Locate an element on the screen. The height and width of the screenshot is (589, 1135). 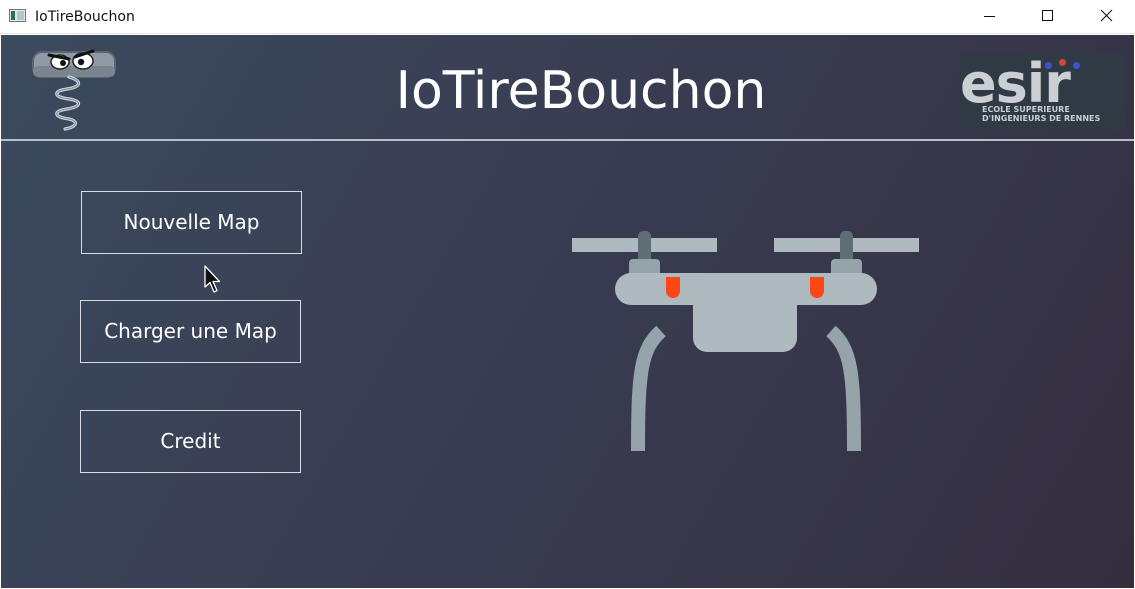
minimize-button is located at coordinates (989, 16).